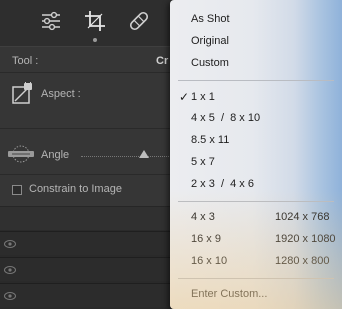 The width and height of the screenshot is (342, 309). I want to click on active-tool-indicator, so click(95, 40).